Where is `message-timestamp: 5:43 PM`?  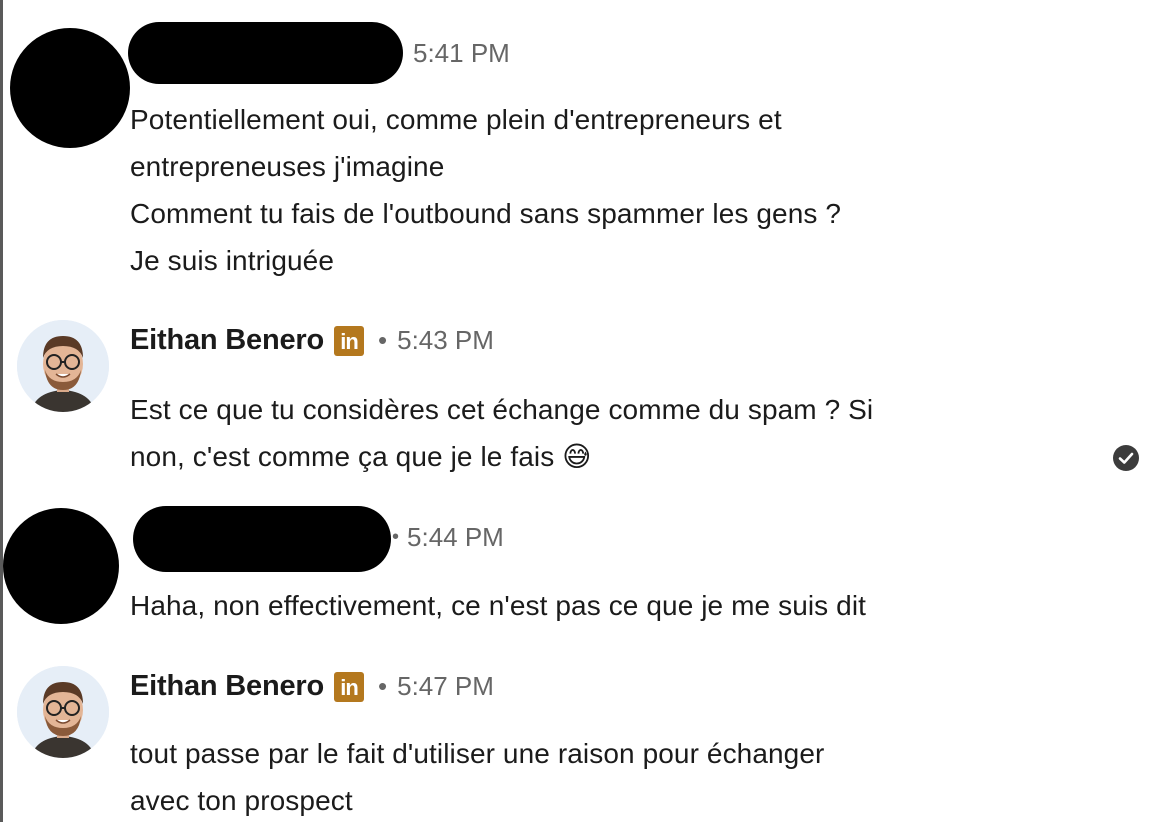
message-timestamp: 5:43 PM is located at coordinates (445, 340).